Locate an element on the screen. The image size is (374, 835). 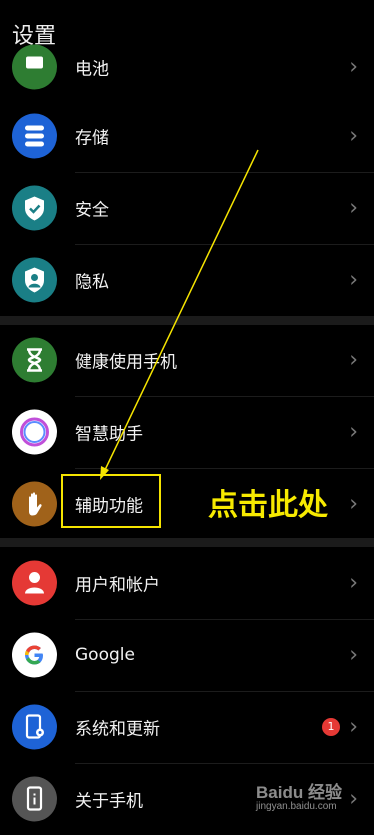
highlight-box is located at coordinates (111, 501).